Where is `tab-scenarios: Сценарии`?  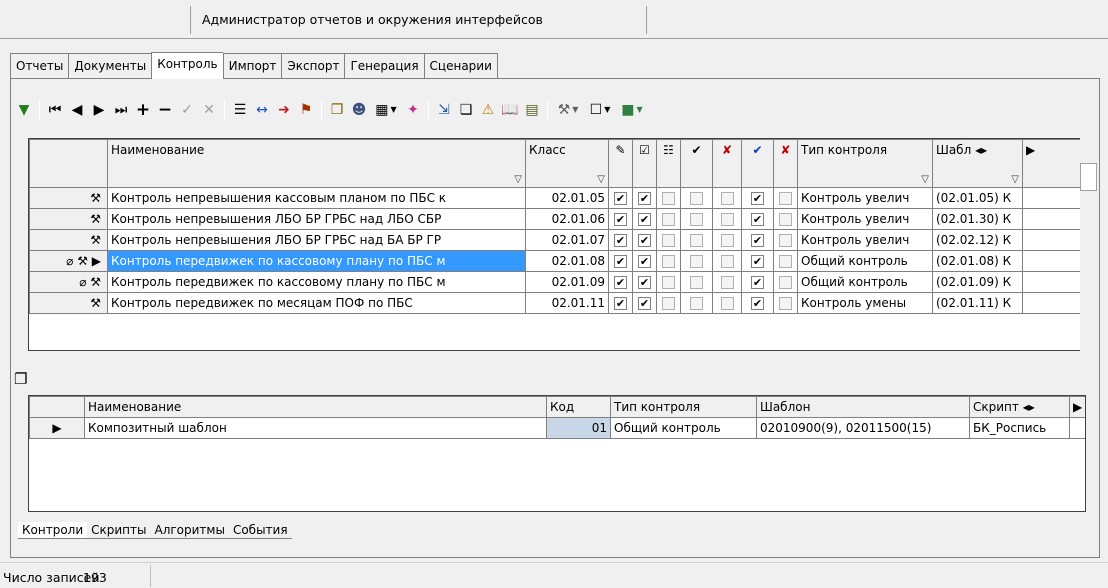 tab-scenarios: Сценарии is located at coordinates (460, 65).